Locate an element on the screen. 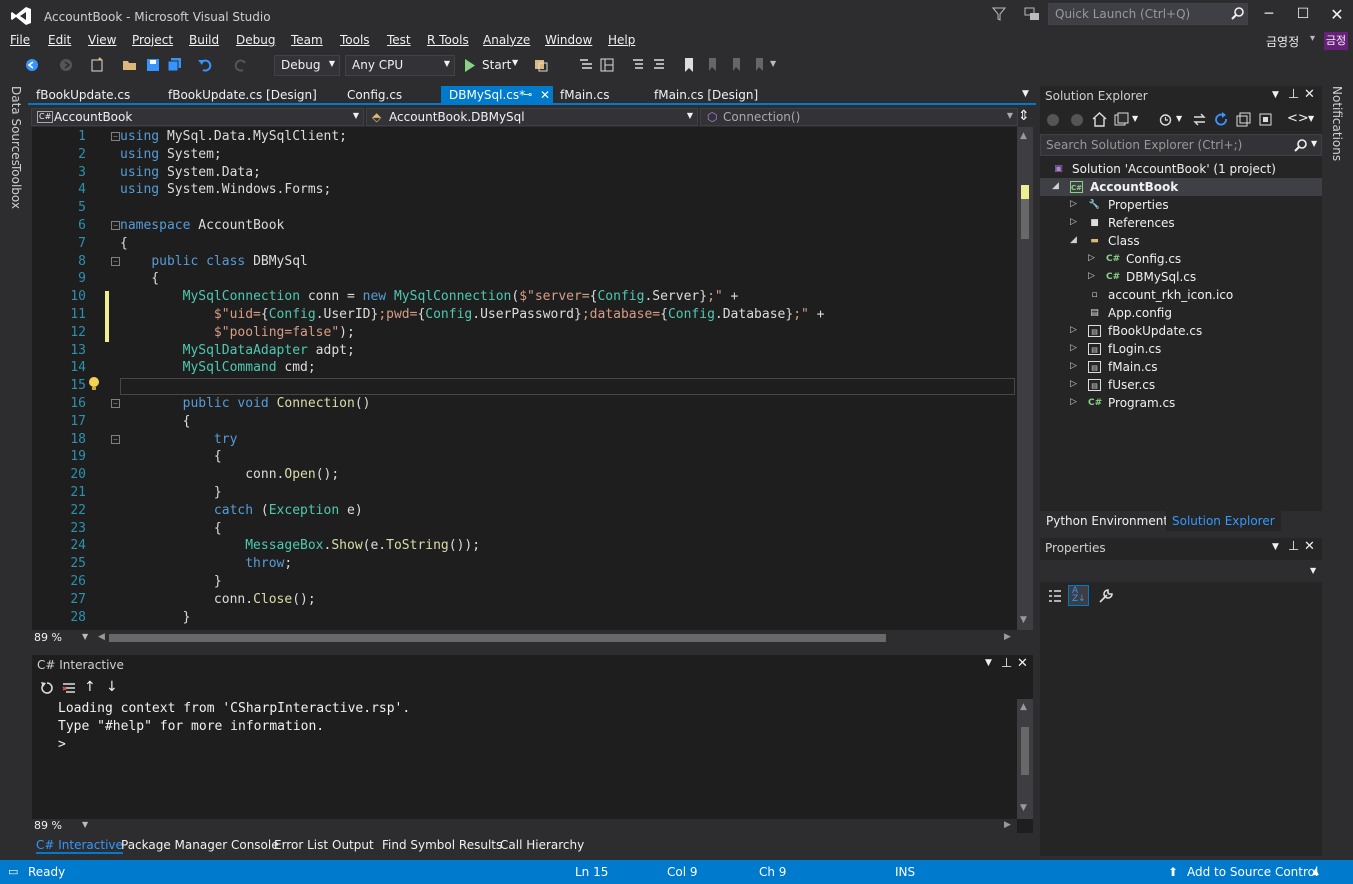 The height and width of the screenshot is (884, 1353). alphabetical-button: A Z↓ is located at coordinates (1078, 595).